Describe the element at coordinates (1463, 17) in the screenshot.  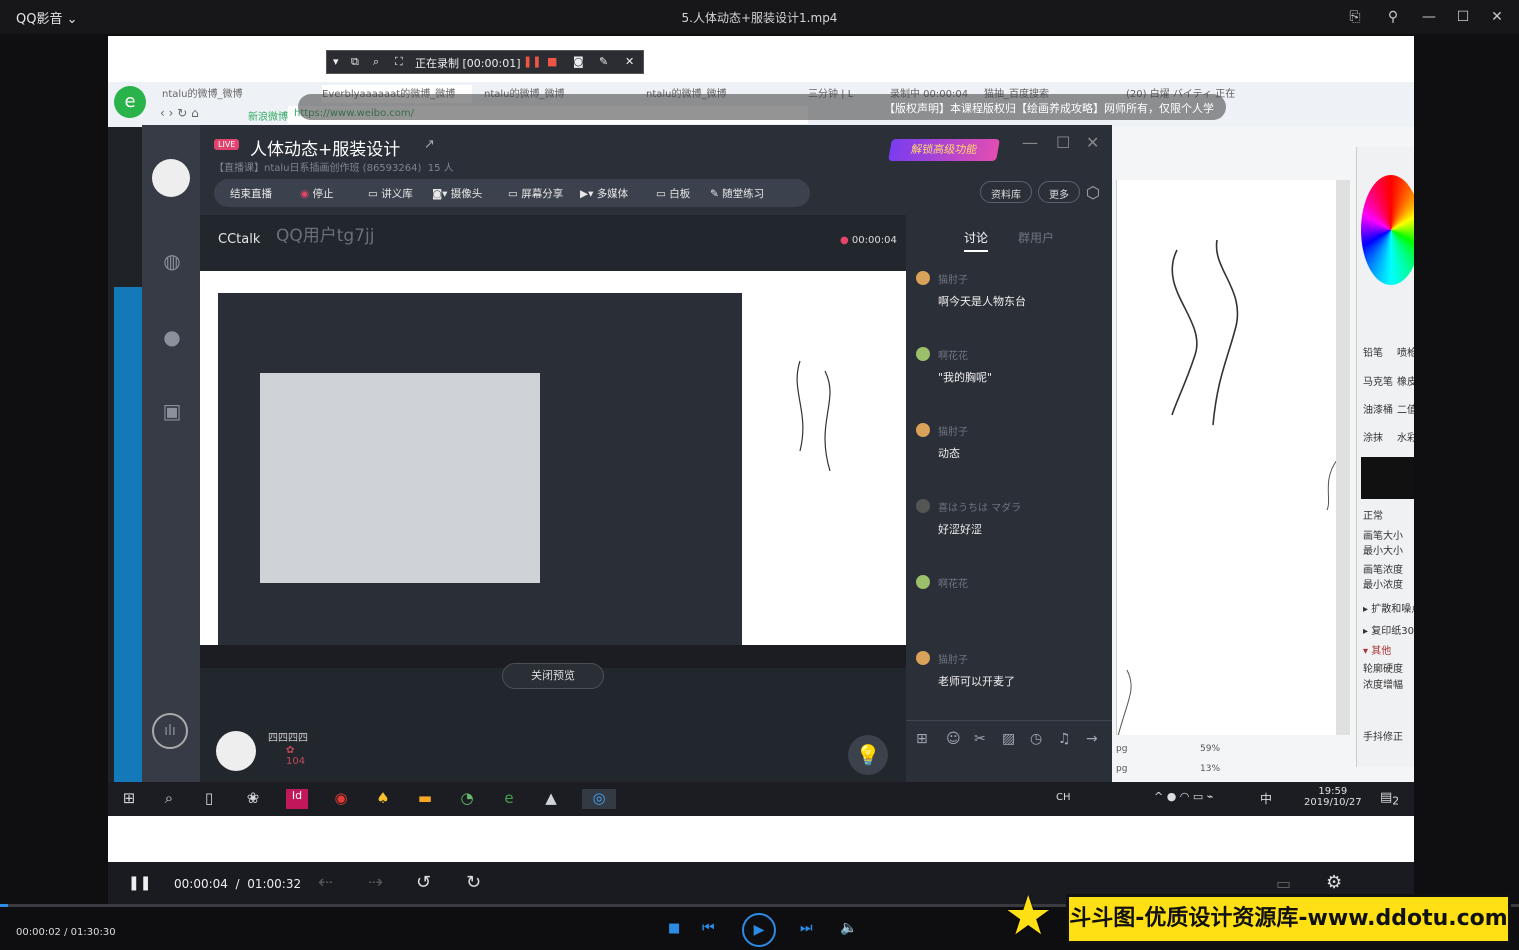
I see `maximize-button: ☐` at that location.